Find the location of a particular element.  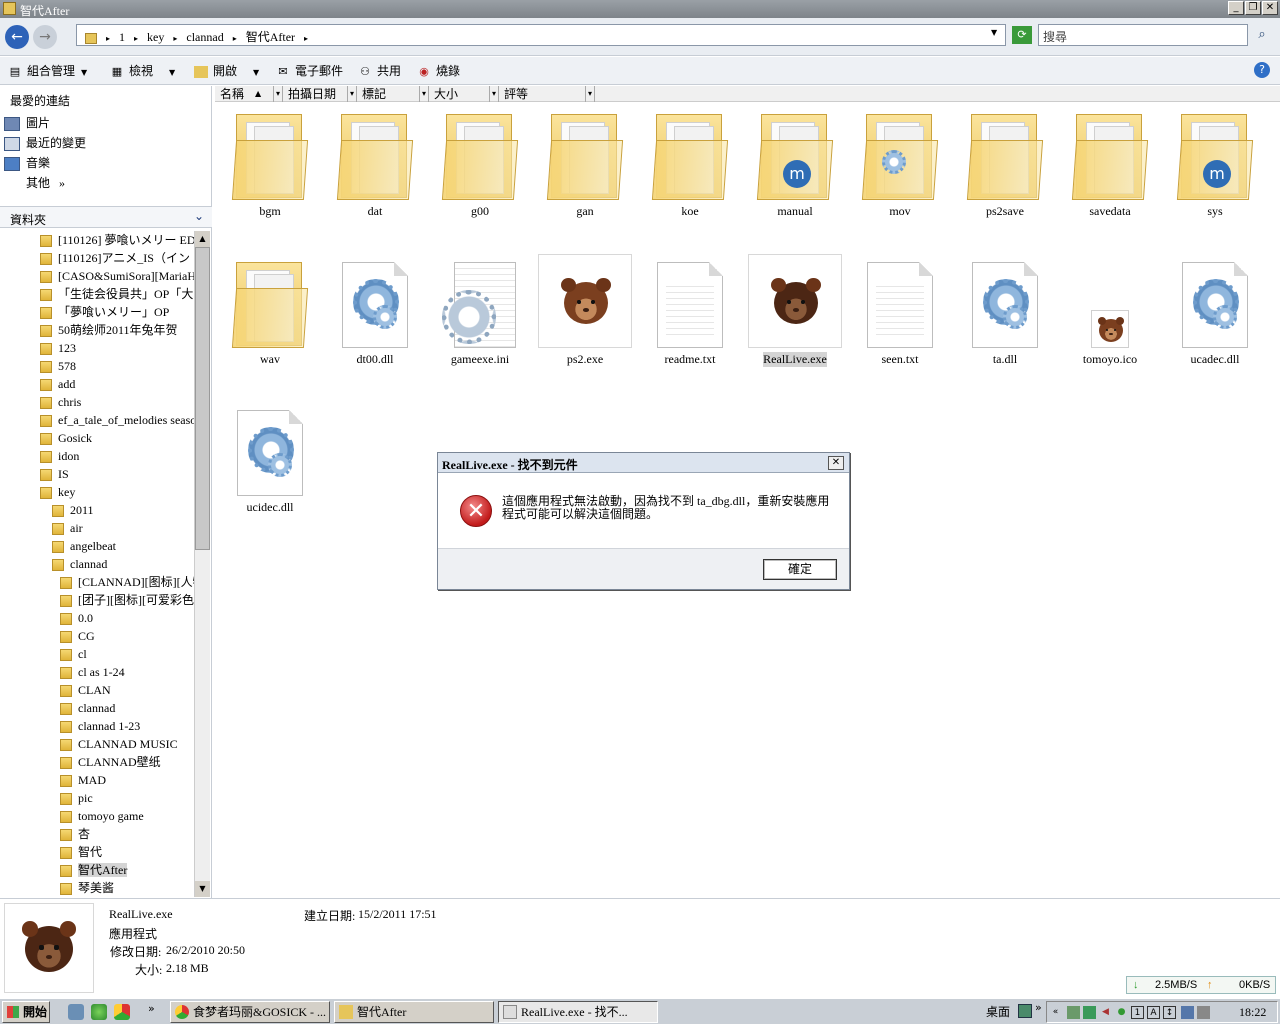

breadcrumb-item: key is located at coordinates (155, 37).